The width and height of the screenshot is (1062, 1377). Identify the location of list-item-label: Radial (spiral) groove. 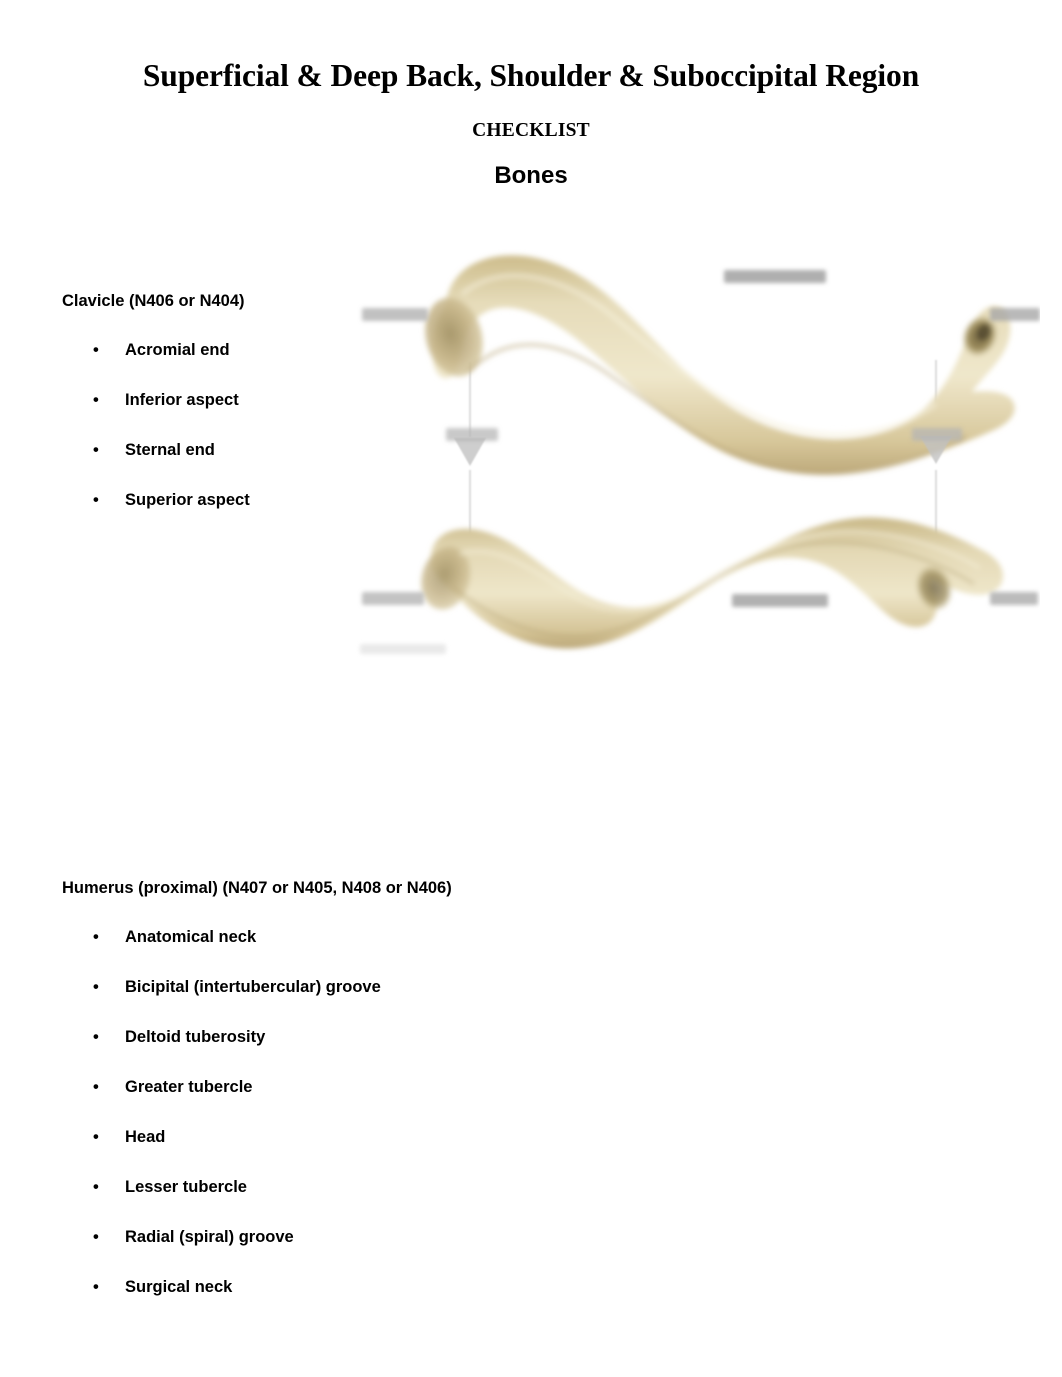
(209, 1237).